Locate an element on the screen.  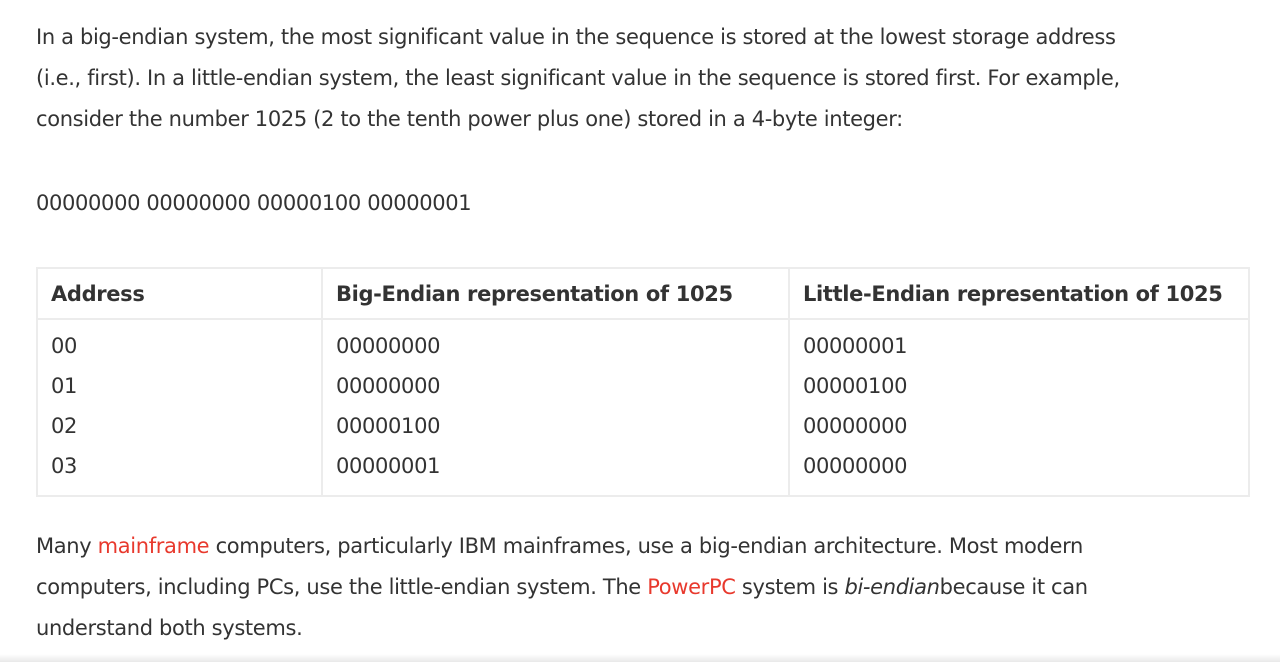
cell-address: 03 is located at coordinates (180, 471).